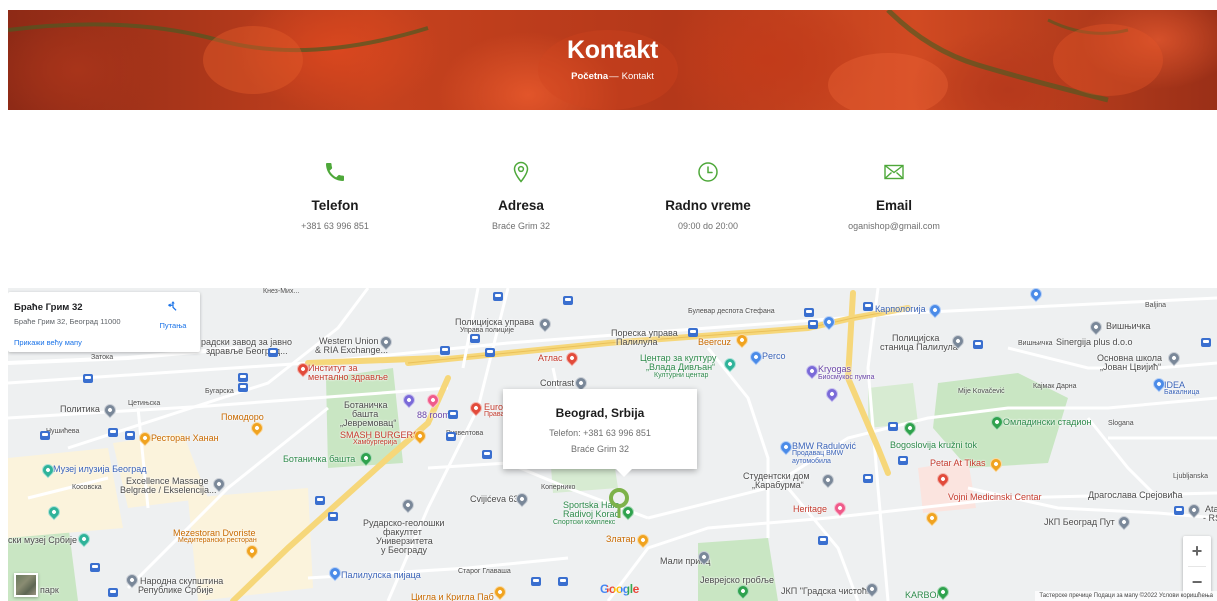 The image size is (1217, 601). What do you see at coordinates (521, 205) in the screenshot?
I see `contact-label: Adresa` at bounding box center [521, 205].